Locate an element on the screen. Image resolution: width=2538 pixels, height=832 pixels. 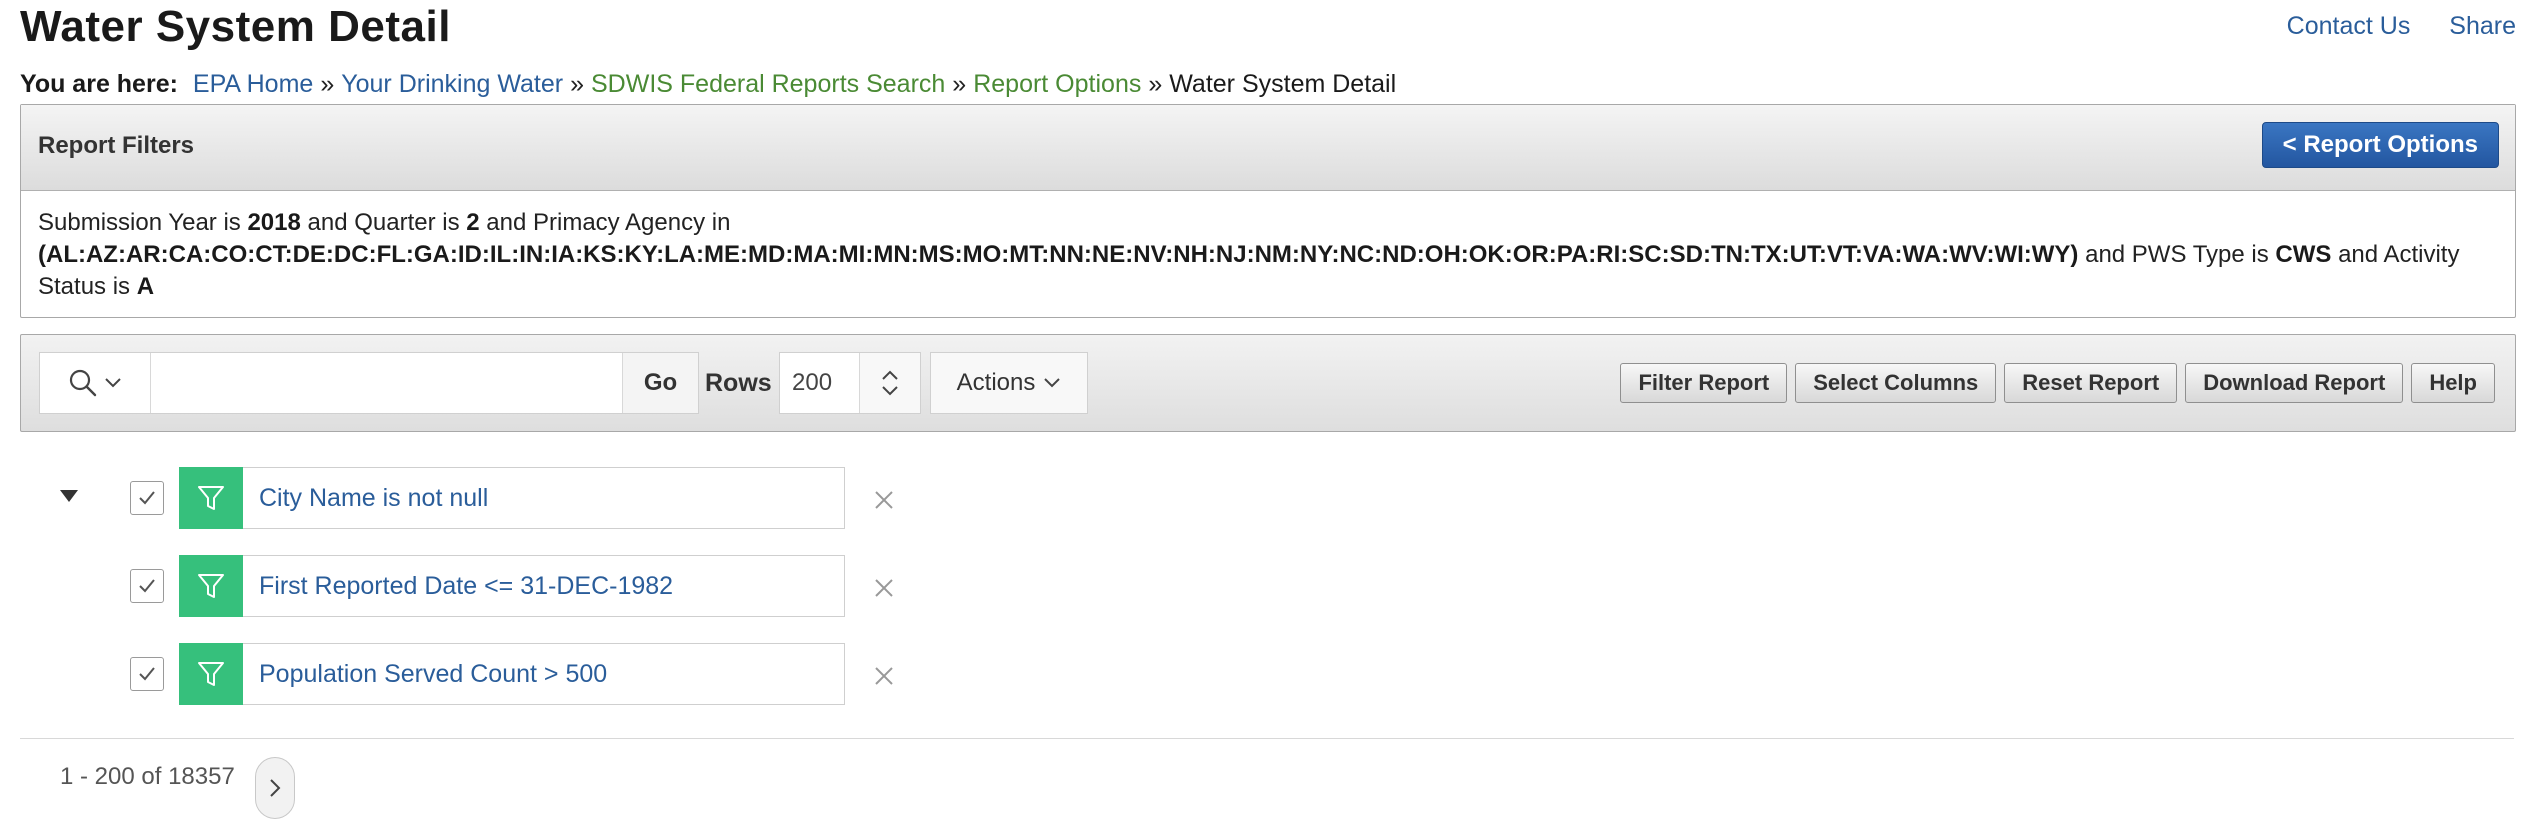
filter-label: First Reported Date <= 31-DEC-1982 is located at coordinates (466, 585).